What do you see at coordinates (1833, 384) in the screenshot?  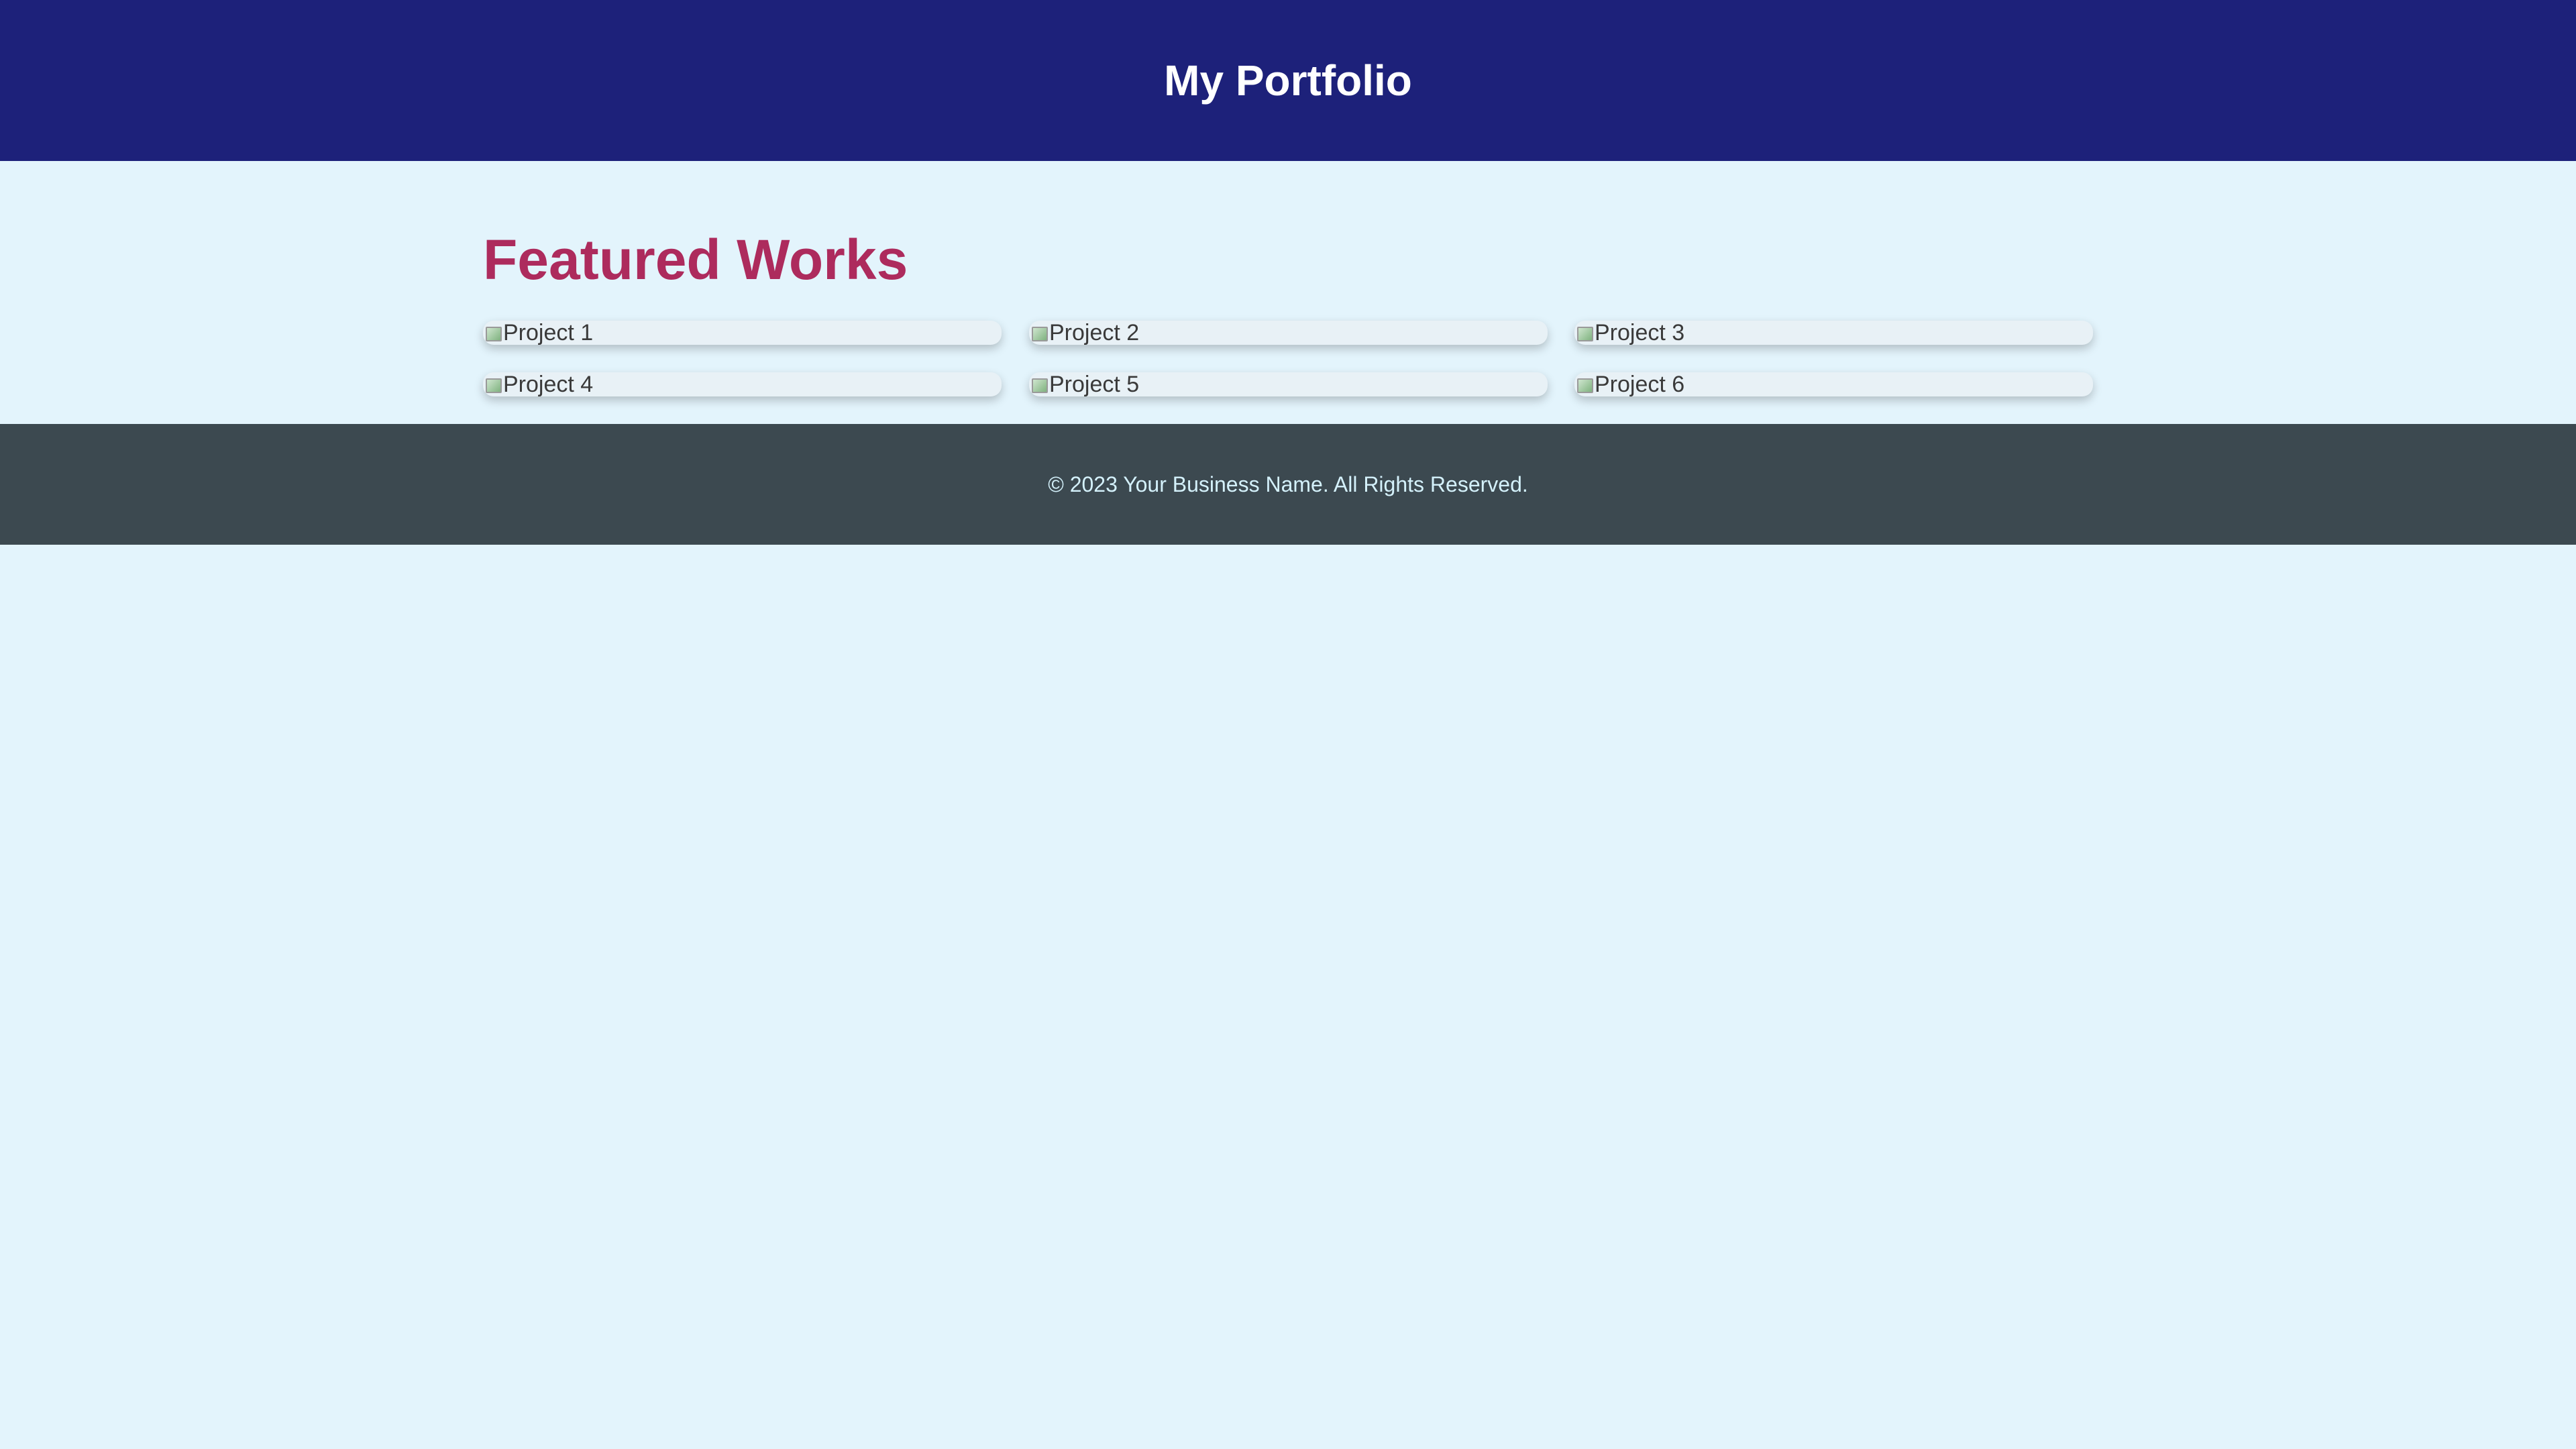 I see `project-card-6: Project 6` at bounding box center [1833, 384].